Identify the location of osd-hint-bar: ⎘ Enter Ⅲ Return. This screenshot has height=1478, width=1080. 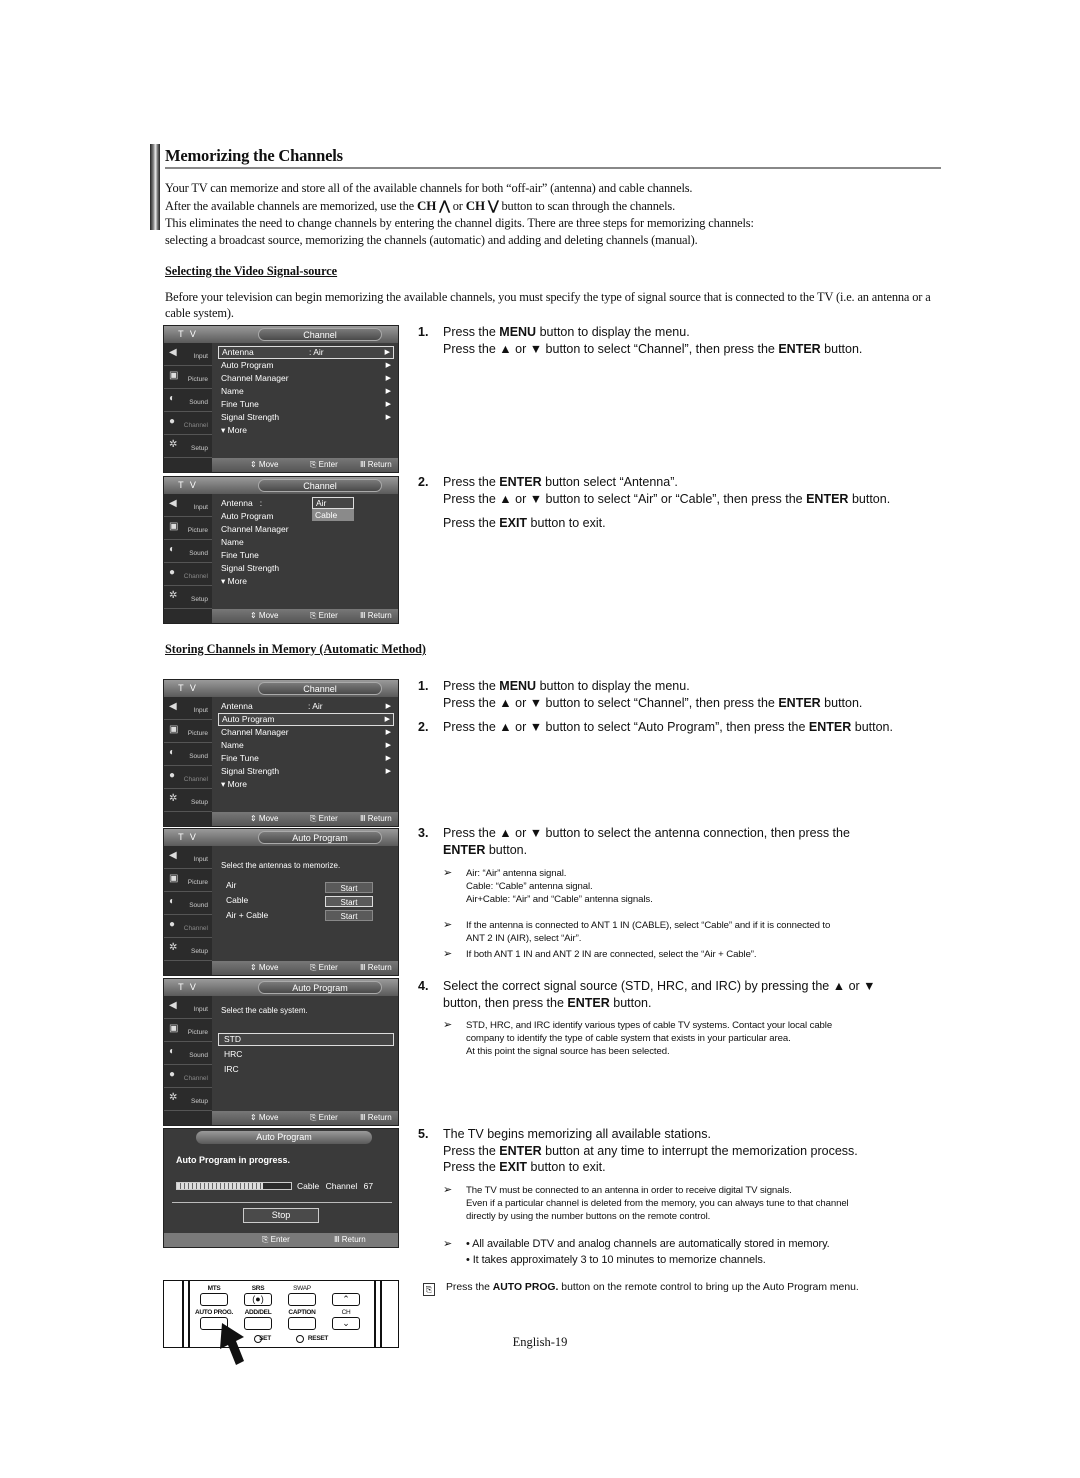
(281, 1240).